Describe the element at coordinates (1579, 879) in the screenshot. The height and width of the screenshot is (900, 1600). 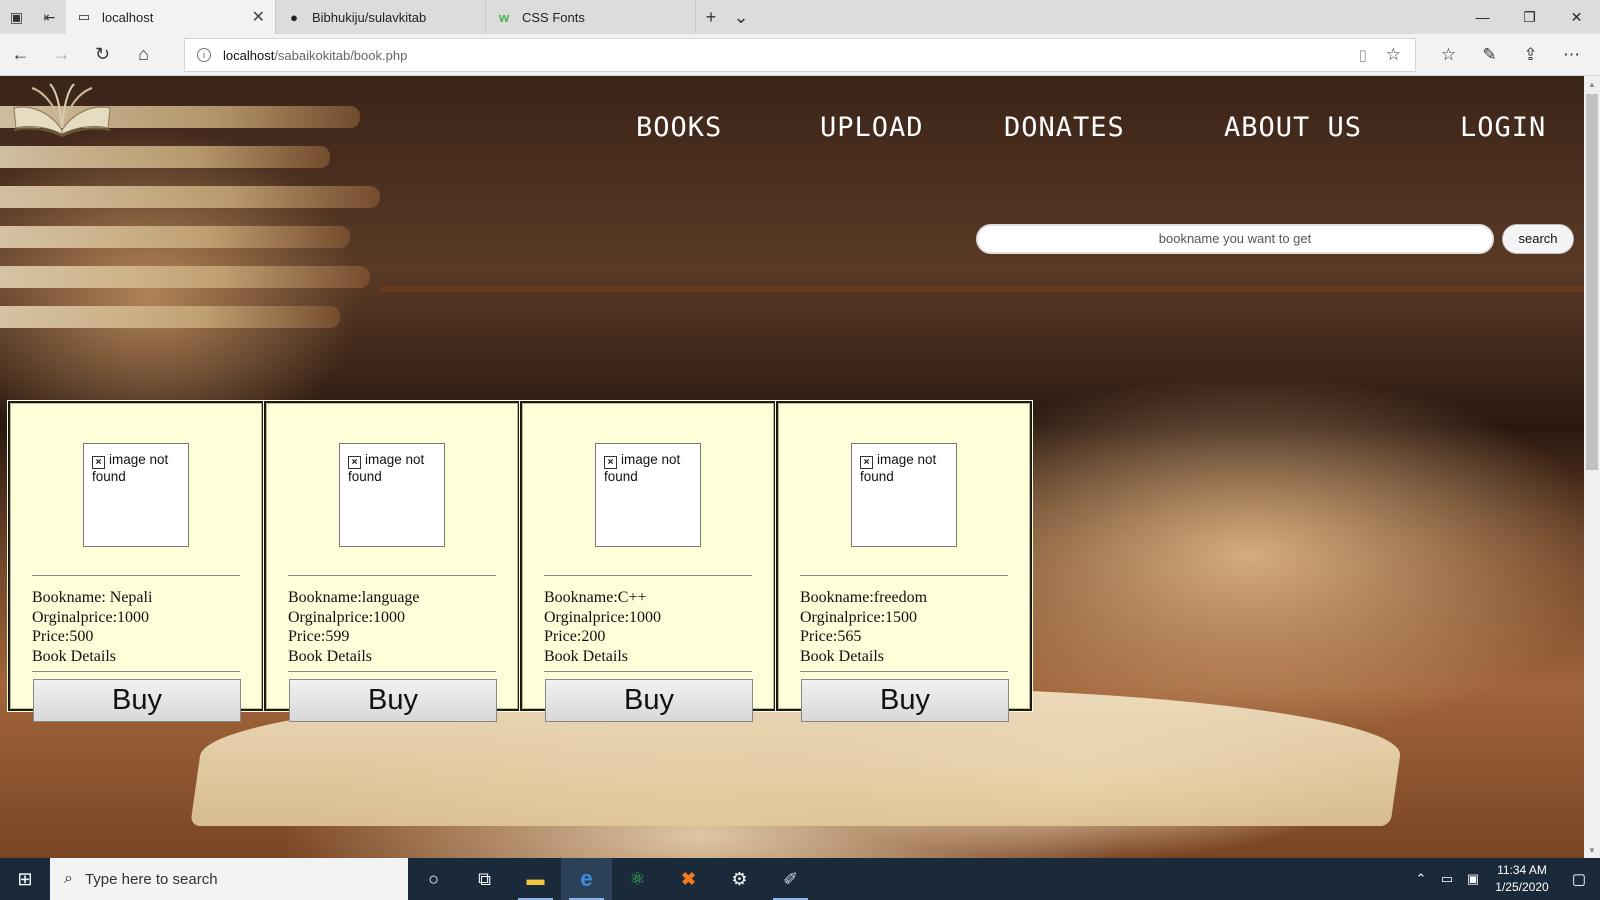
I see `notification-icon: ▢` at that location.